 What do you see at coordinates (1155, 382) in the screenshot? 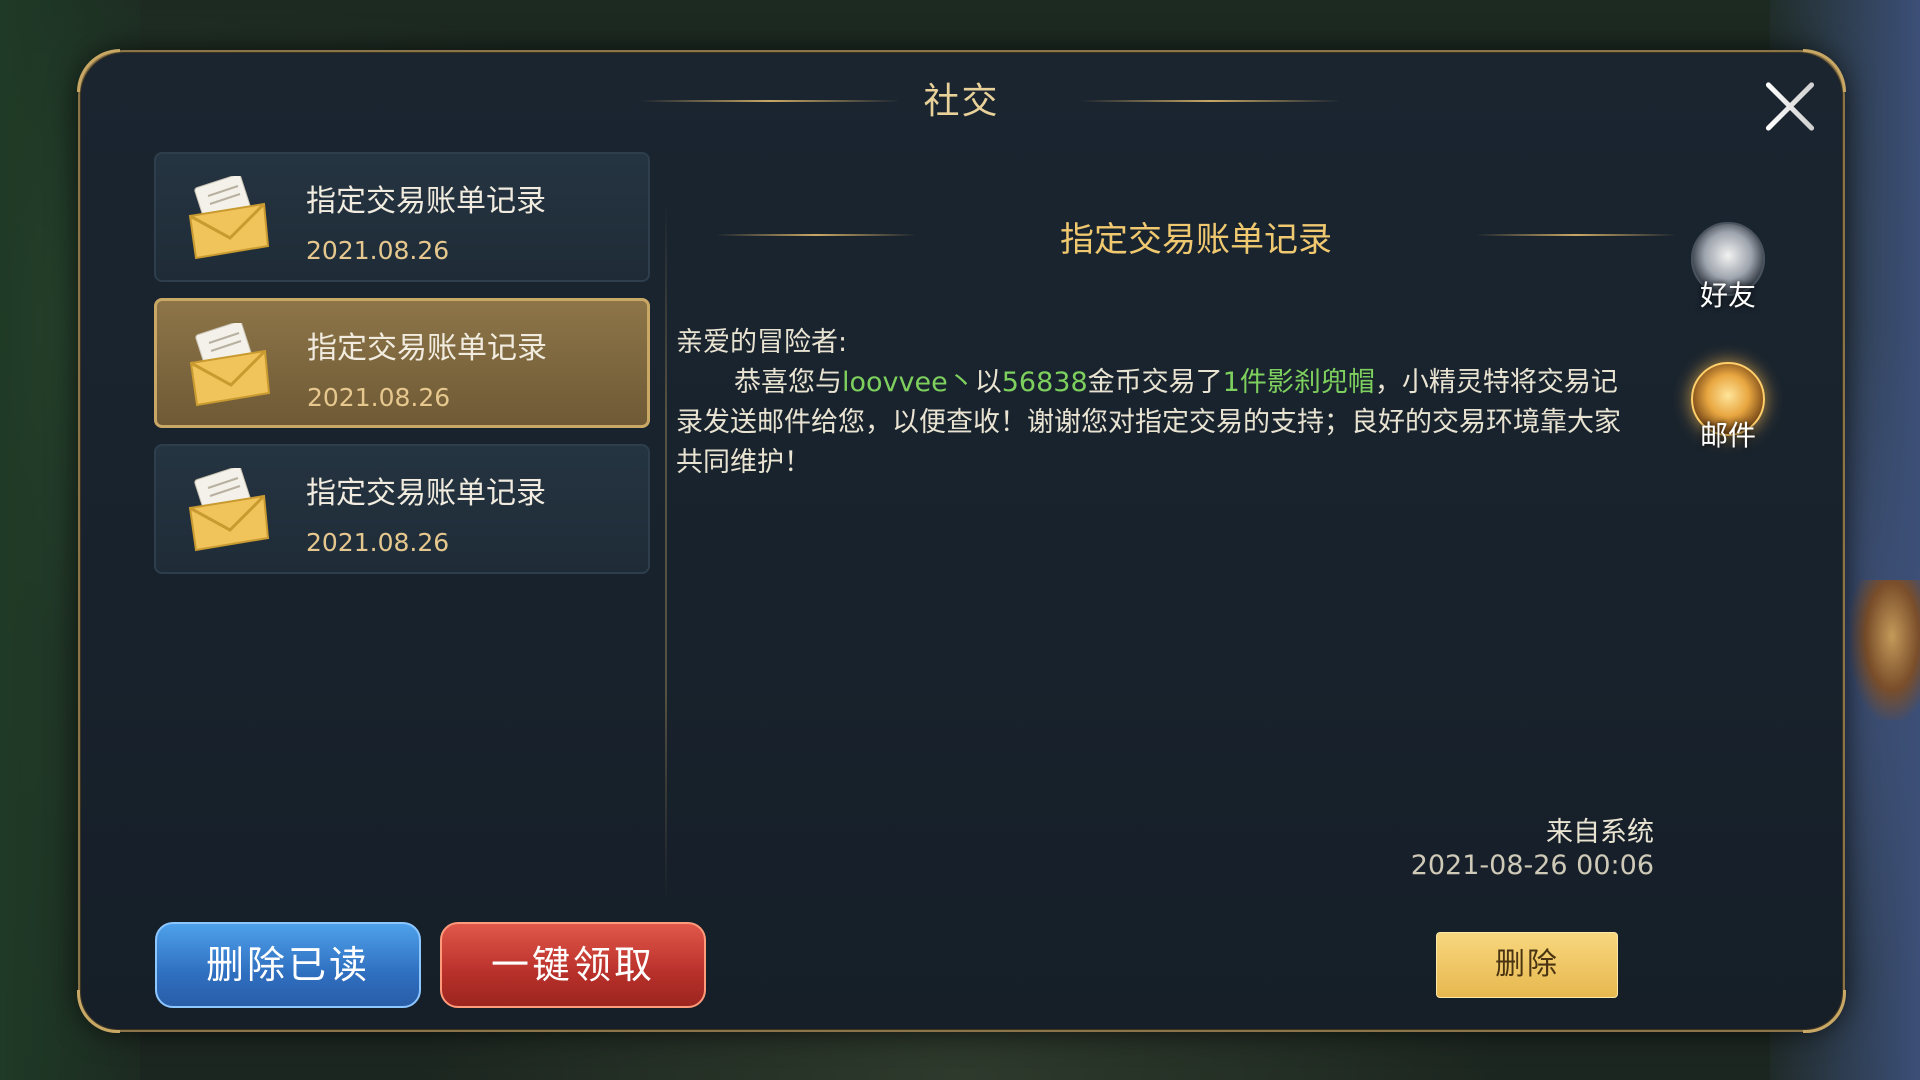
I see `mail-text: 金币交易了` at bounding box center [1155, 382].